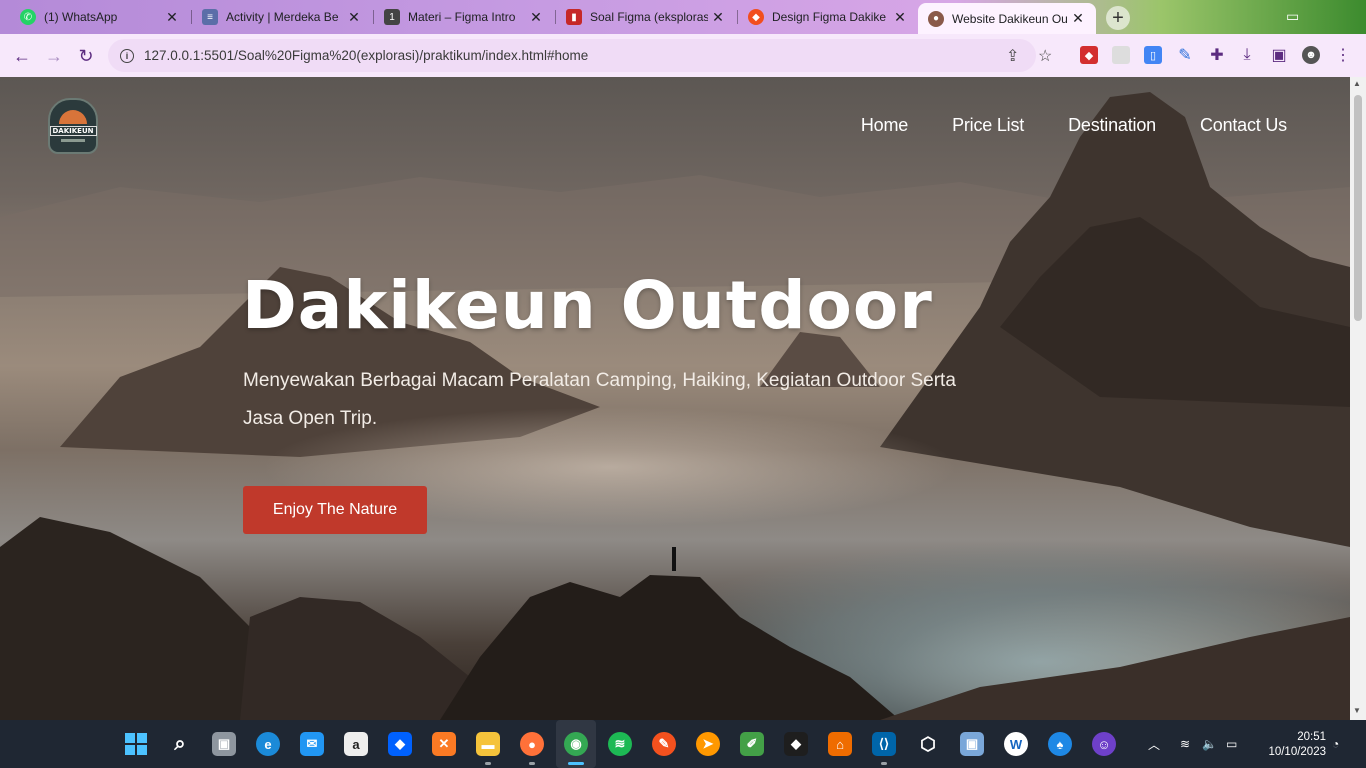  Describe the element at coordinates (574, 17) in the screenshot. I see `book-icon: ▮` at that location.